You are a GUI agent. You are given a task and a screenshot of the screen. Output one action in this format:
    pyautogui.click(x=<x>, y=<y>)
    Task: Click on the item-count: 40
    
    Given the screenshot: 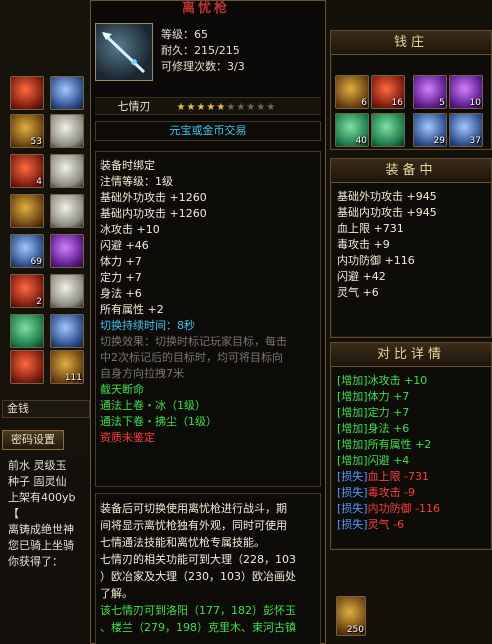 What is the action you would take?
    pyautogui.click(x=361, y=141)
    